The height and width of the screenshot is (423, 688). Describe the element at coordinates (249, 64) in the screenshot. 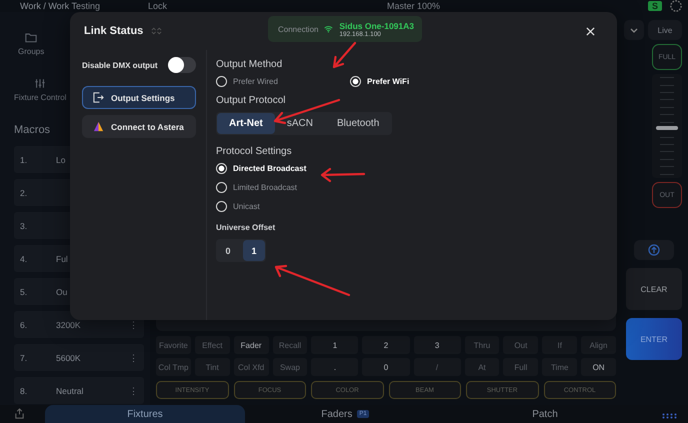

I see `section-title: Output Method` at that location.